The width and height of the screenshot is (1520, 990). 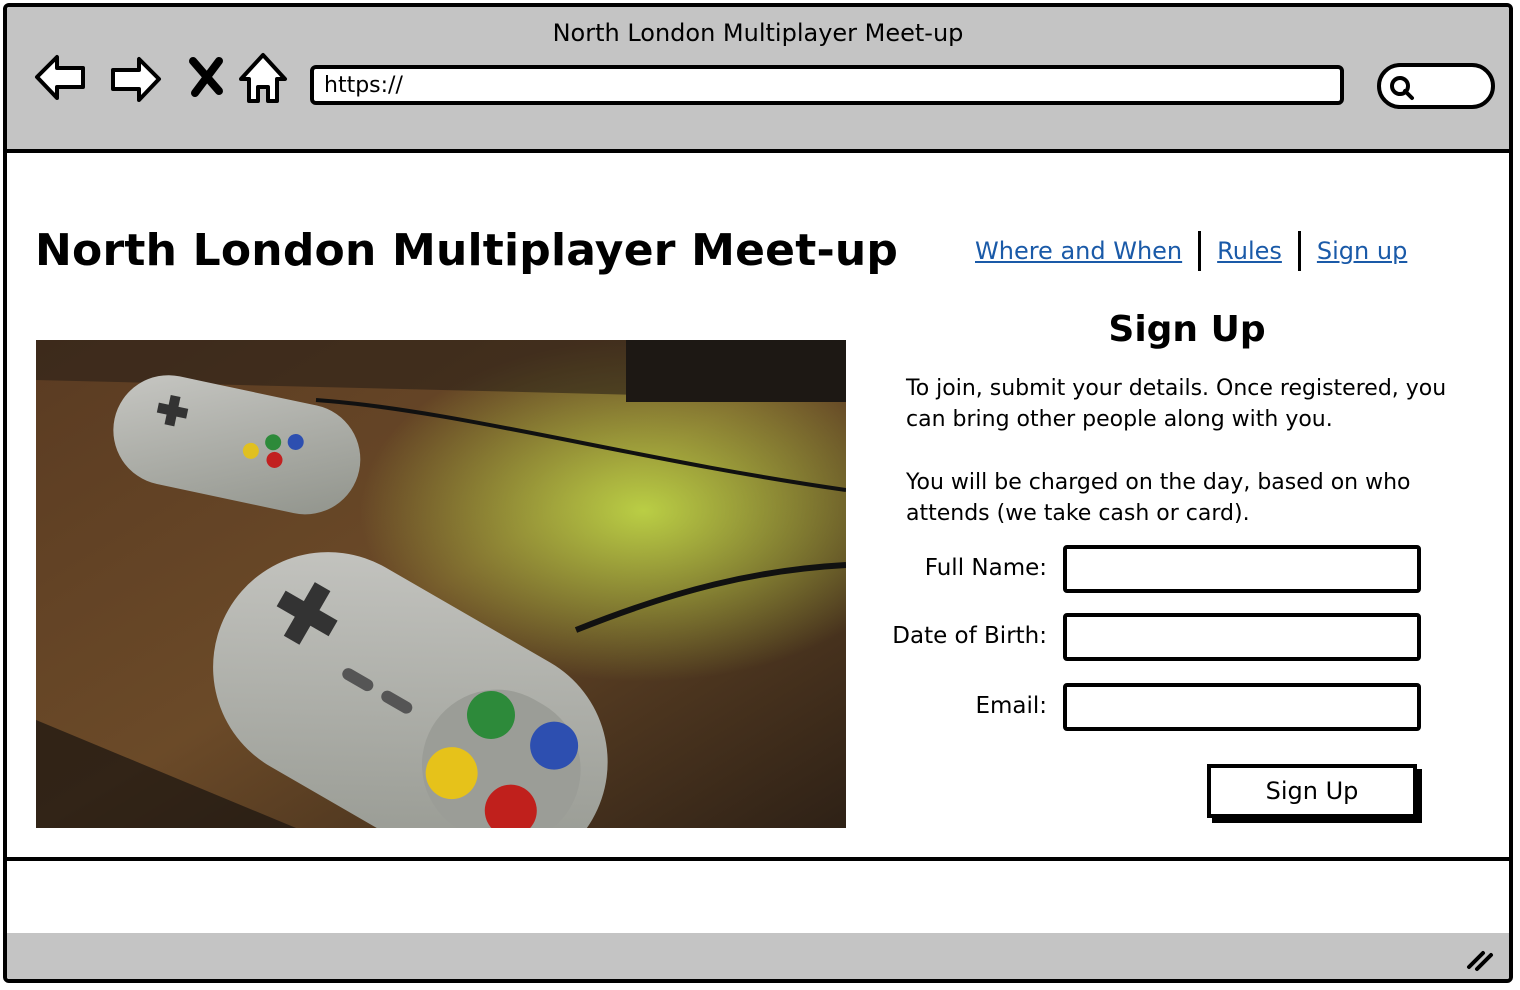 What do you see at coordinates (758, 956) in the screenshot?
I see `status-bar` at bounding box center [758, 956].